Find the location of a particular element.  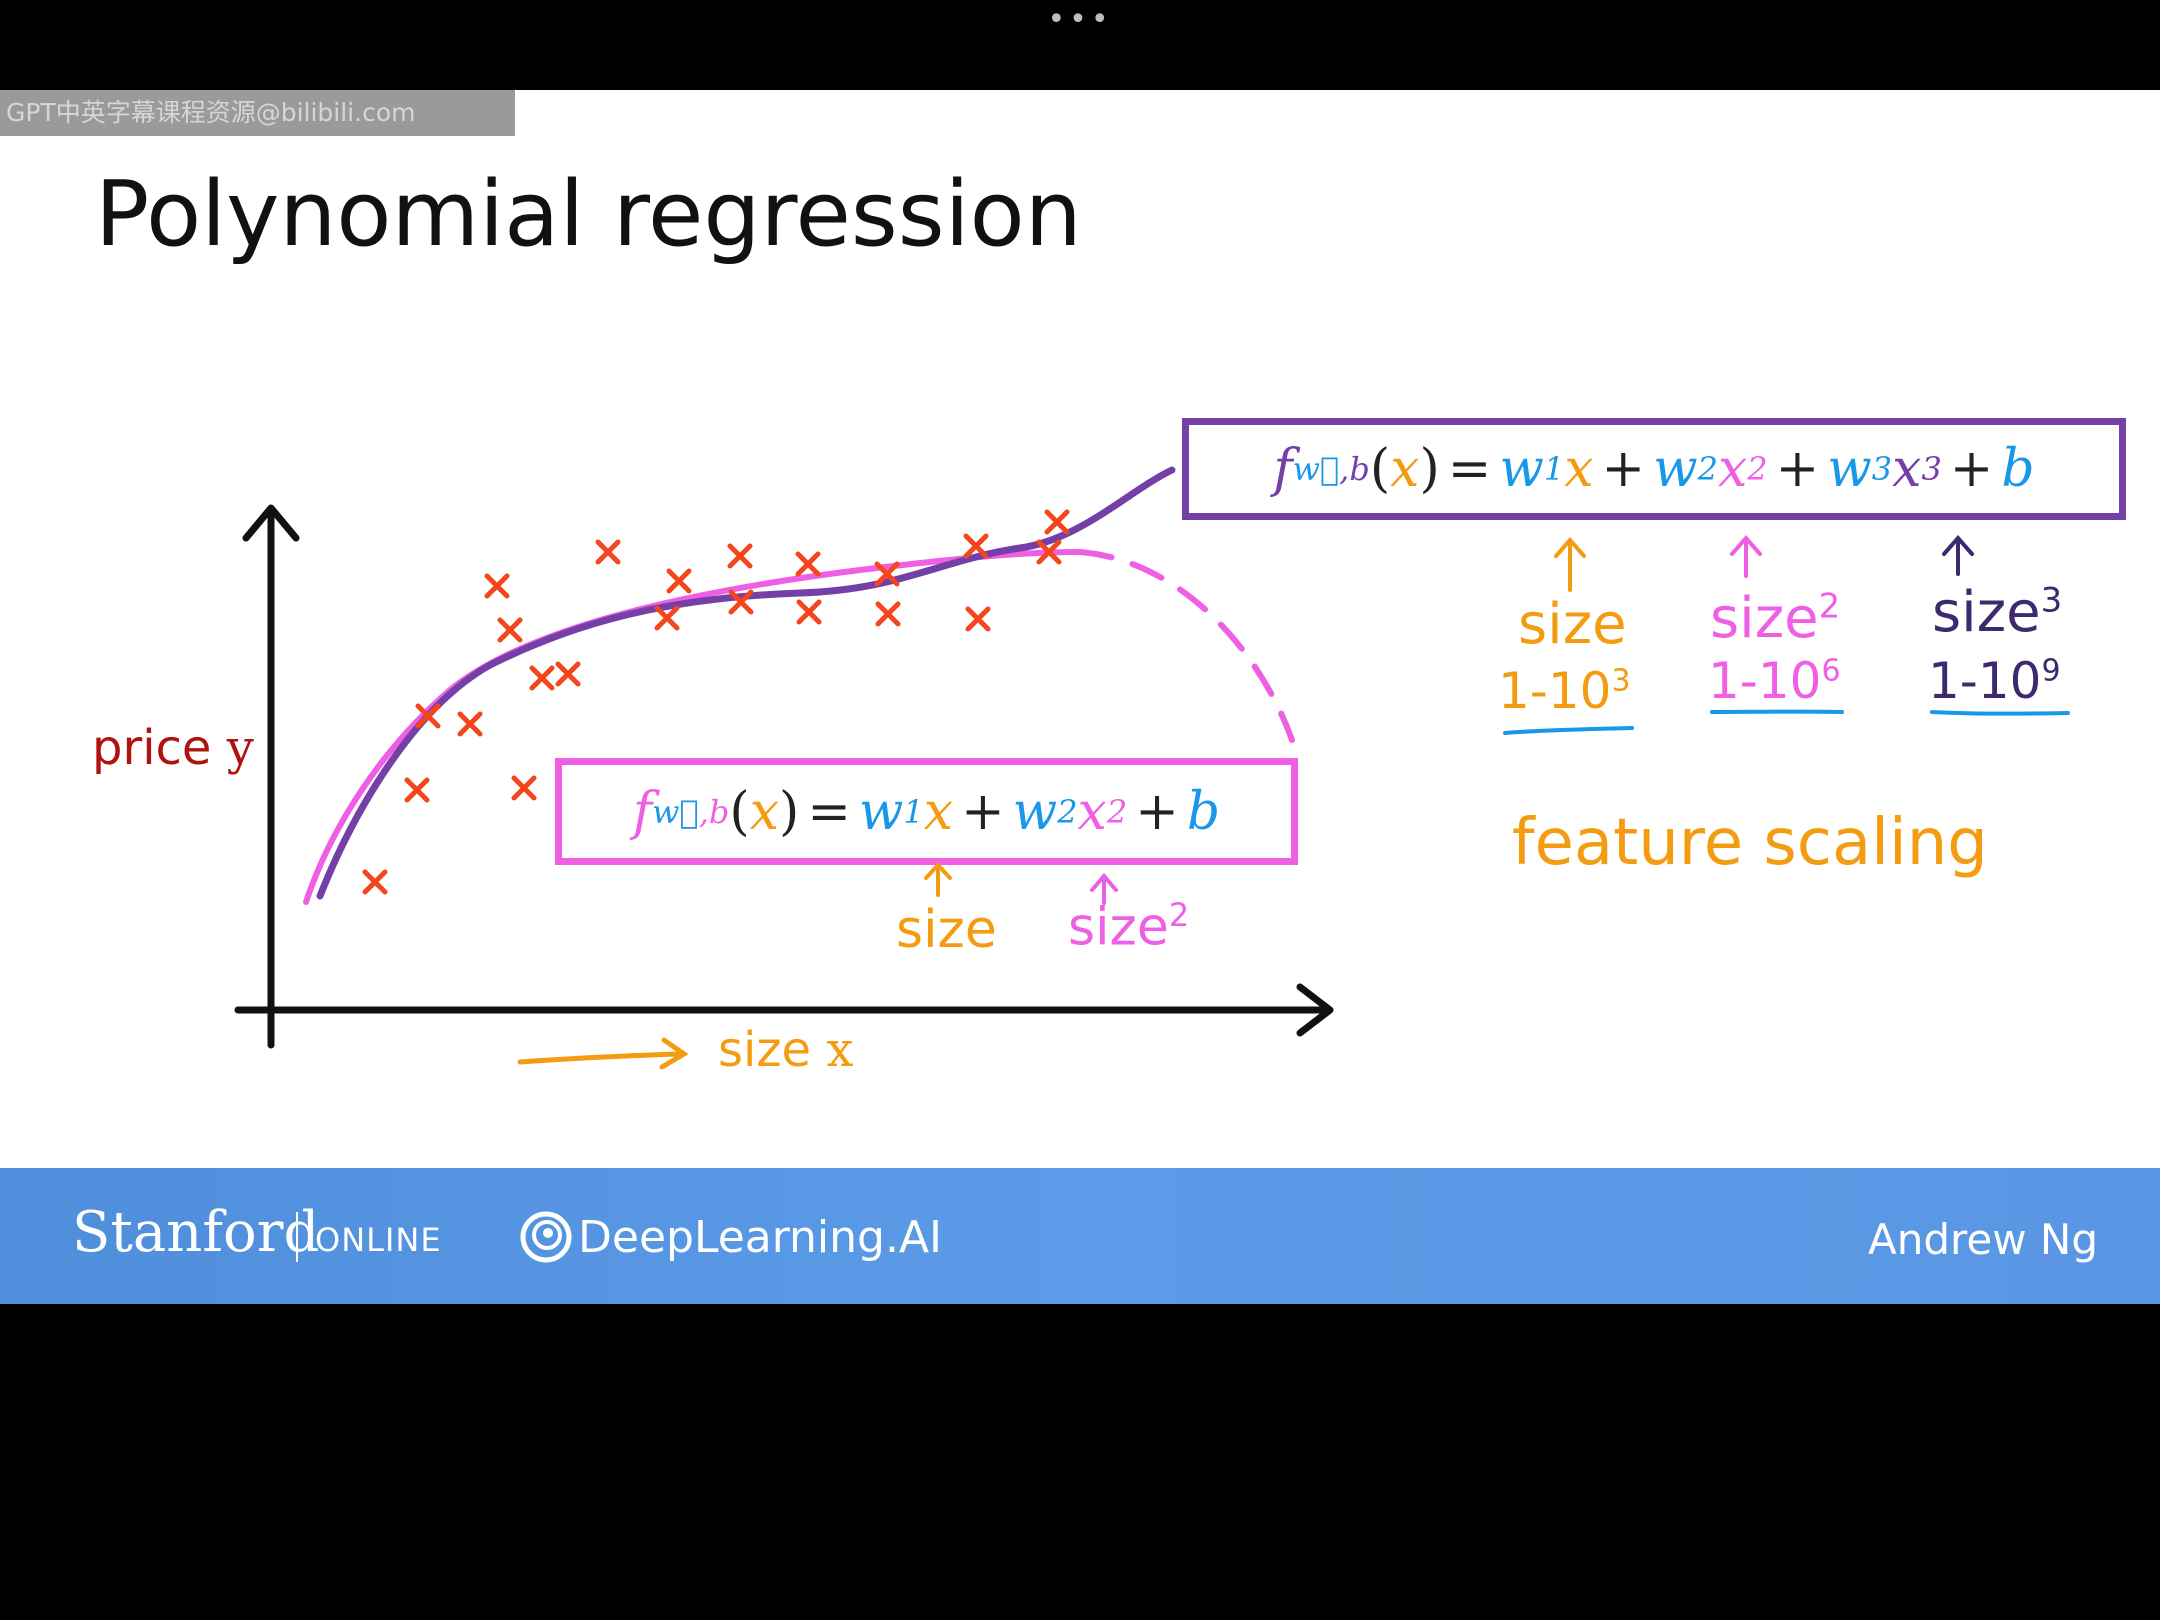

deeplearning-ai-label: DeepLearning.AI is located at coordinates (760, 1237).